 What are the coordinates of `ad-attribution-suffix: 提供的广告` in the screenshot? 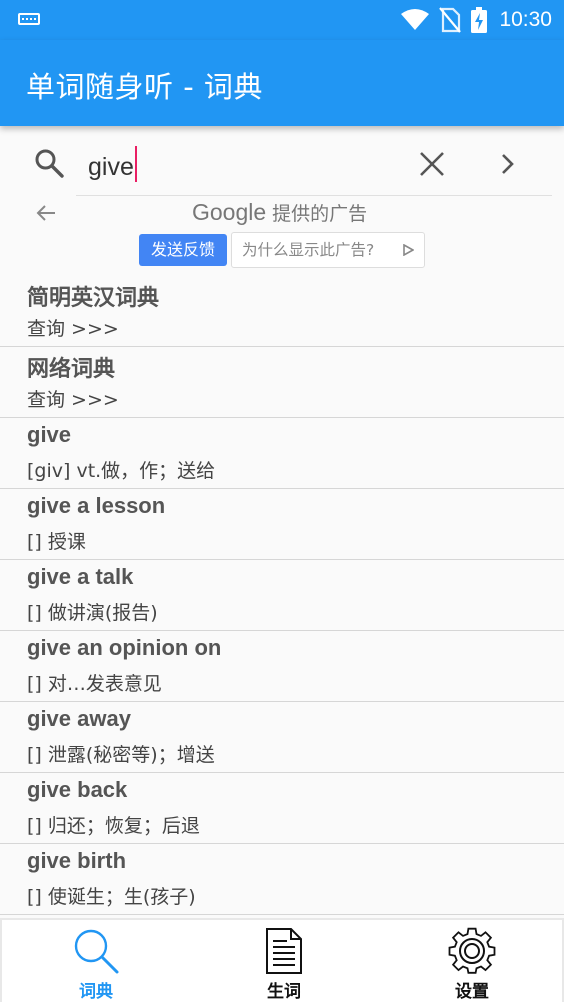 It's located at (320, 214).